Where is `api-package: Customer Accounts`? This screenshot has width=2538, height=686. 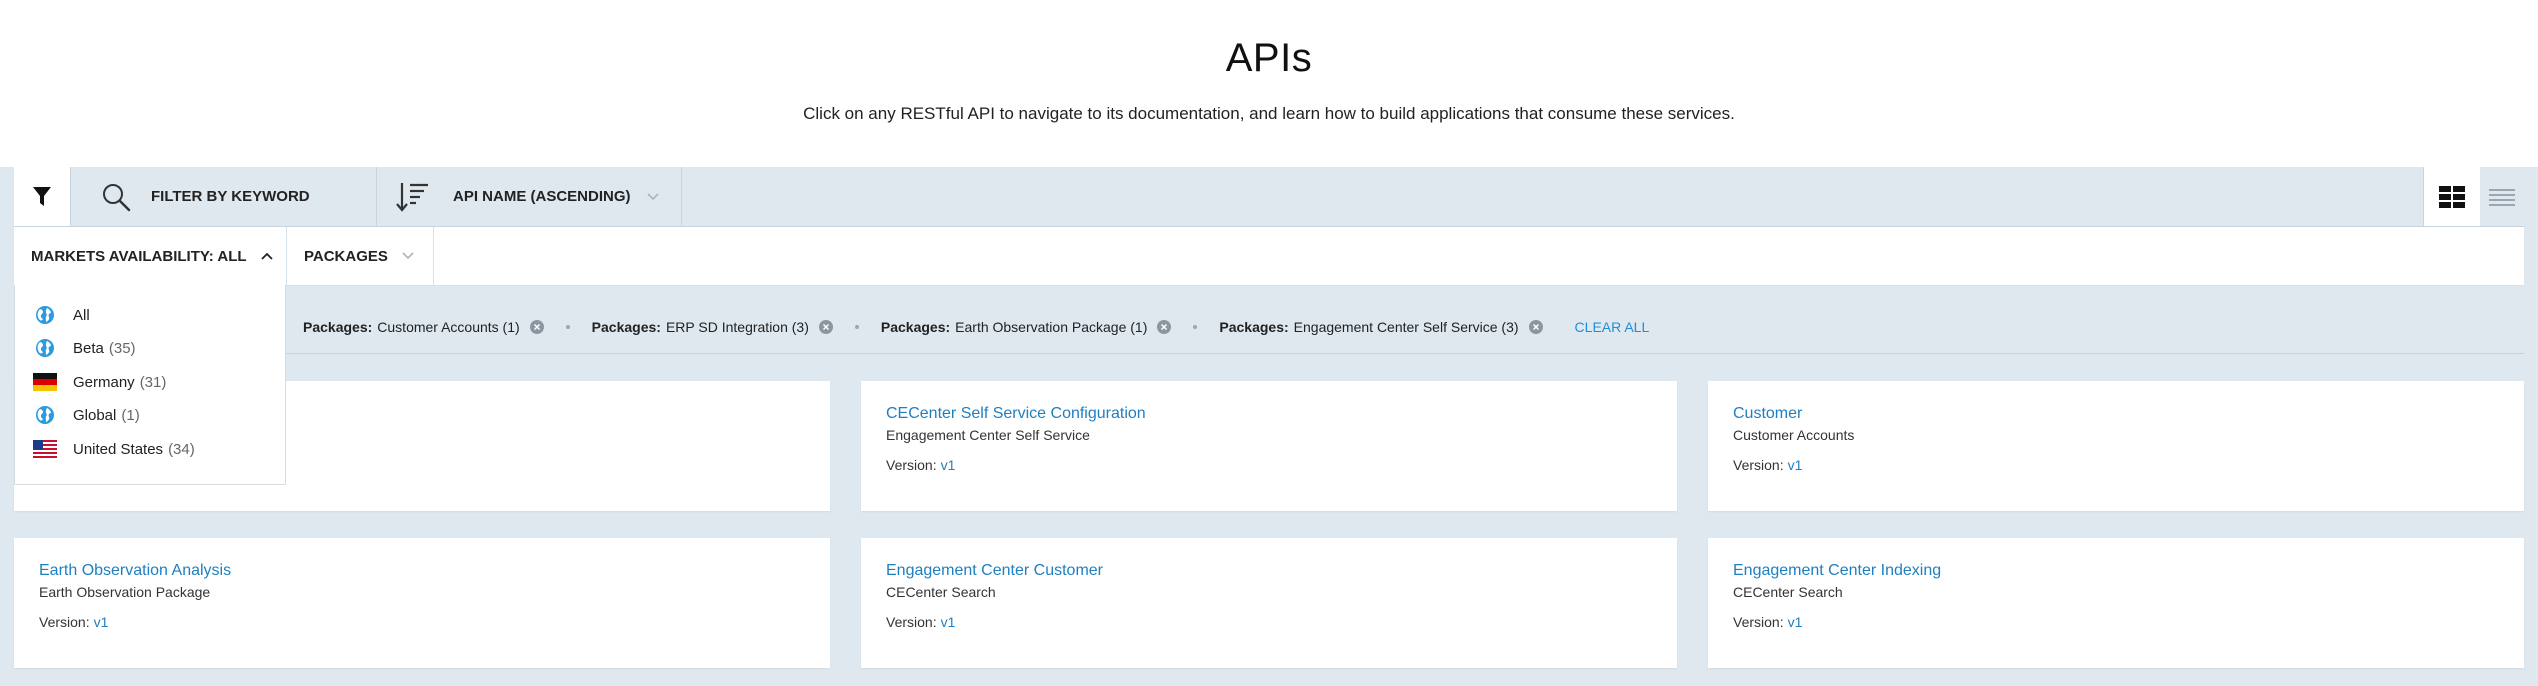 api-package: Customer Accounts is located at coordinates (1794, 435).